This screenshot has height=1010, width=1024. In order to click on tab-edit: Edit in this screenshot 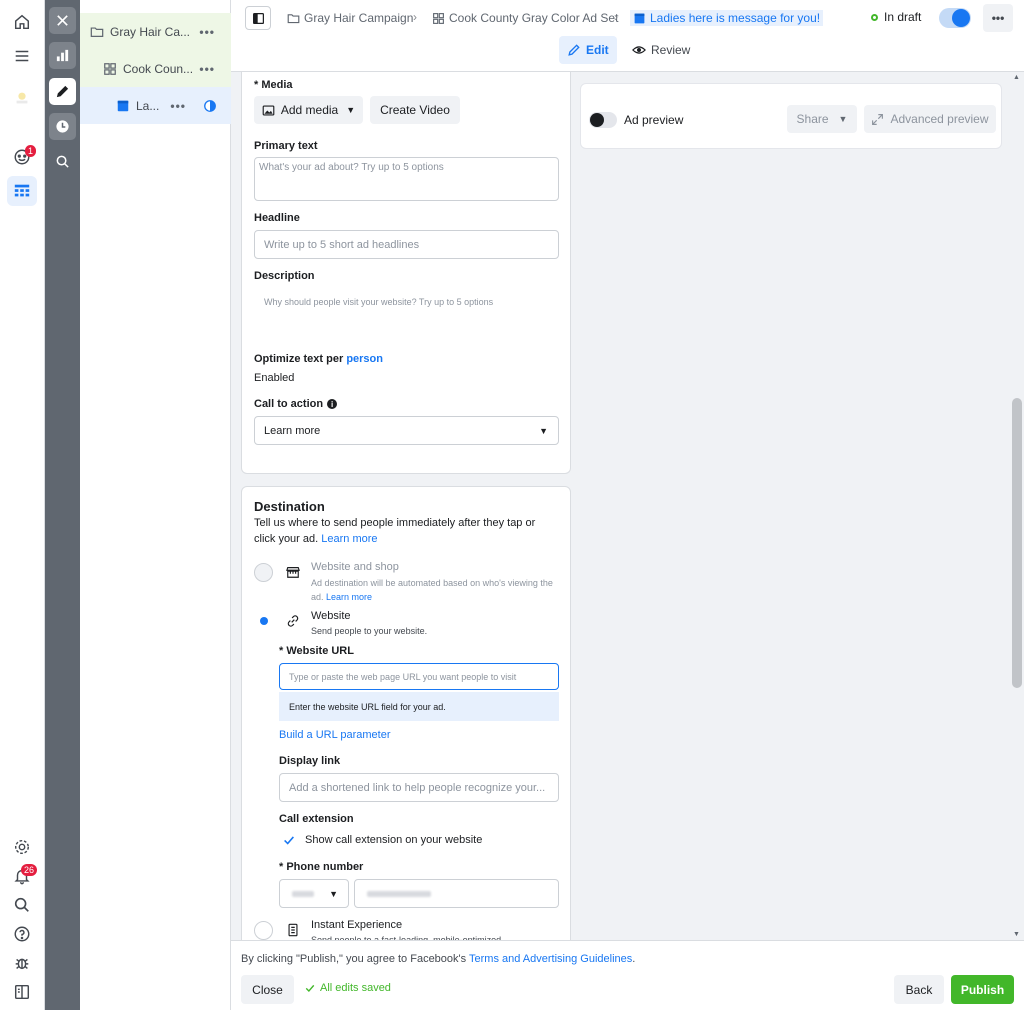, I will do `click(588, 50)`.